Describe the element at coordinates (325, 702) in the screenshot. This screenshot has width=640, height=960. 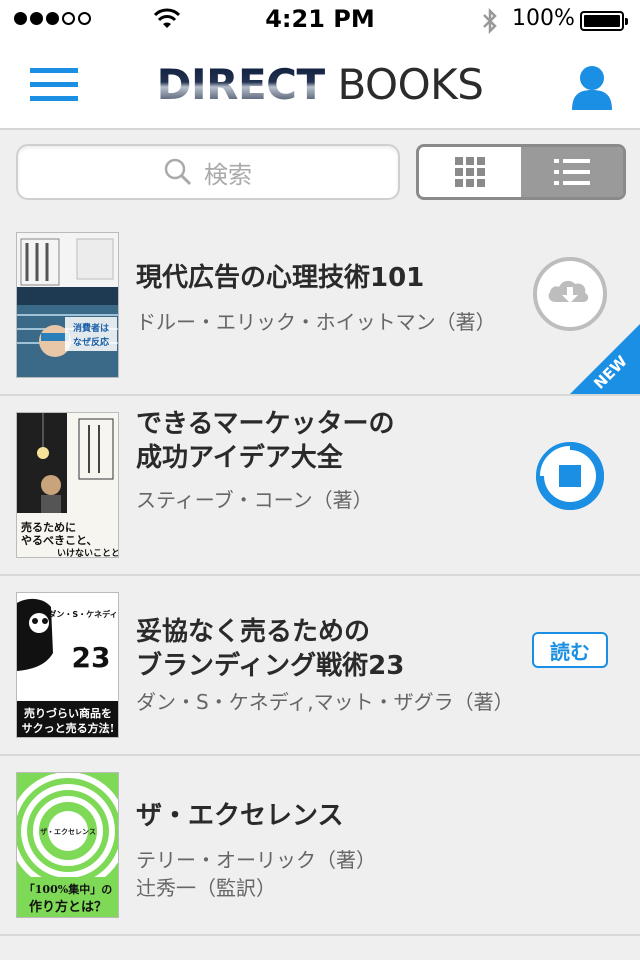
I see `book-author: ダン・S・ケネディ,マット・ザグラ（著）` at that location.